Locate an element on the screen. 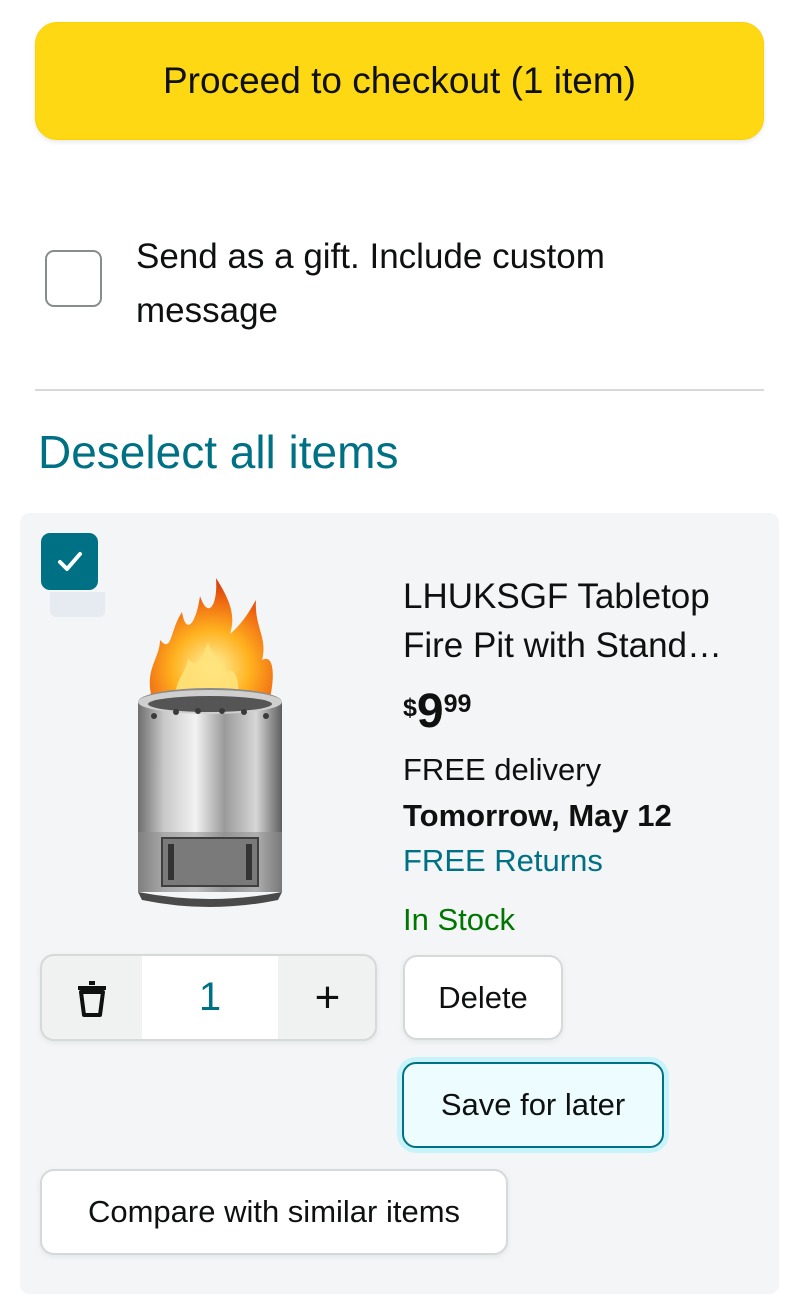  product-title-line-1: LHUKSGF Tabletop is located at coordinates (556, 596).